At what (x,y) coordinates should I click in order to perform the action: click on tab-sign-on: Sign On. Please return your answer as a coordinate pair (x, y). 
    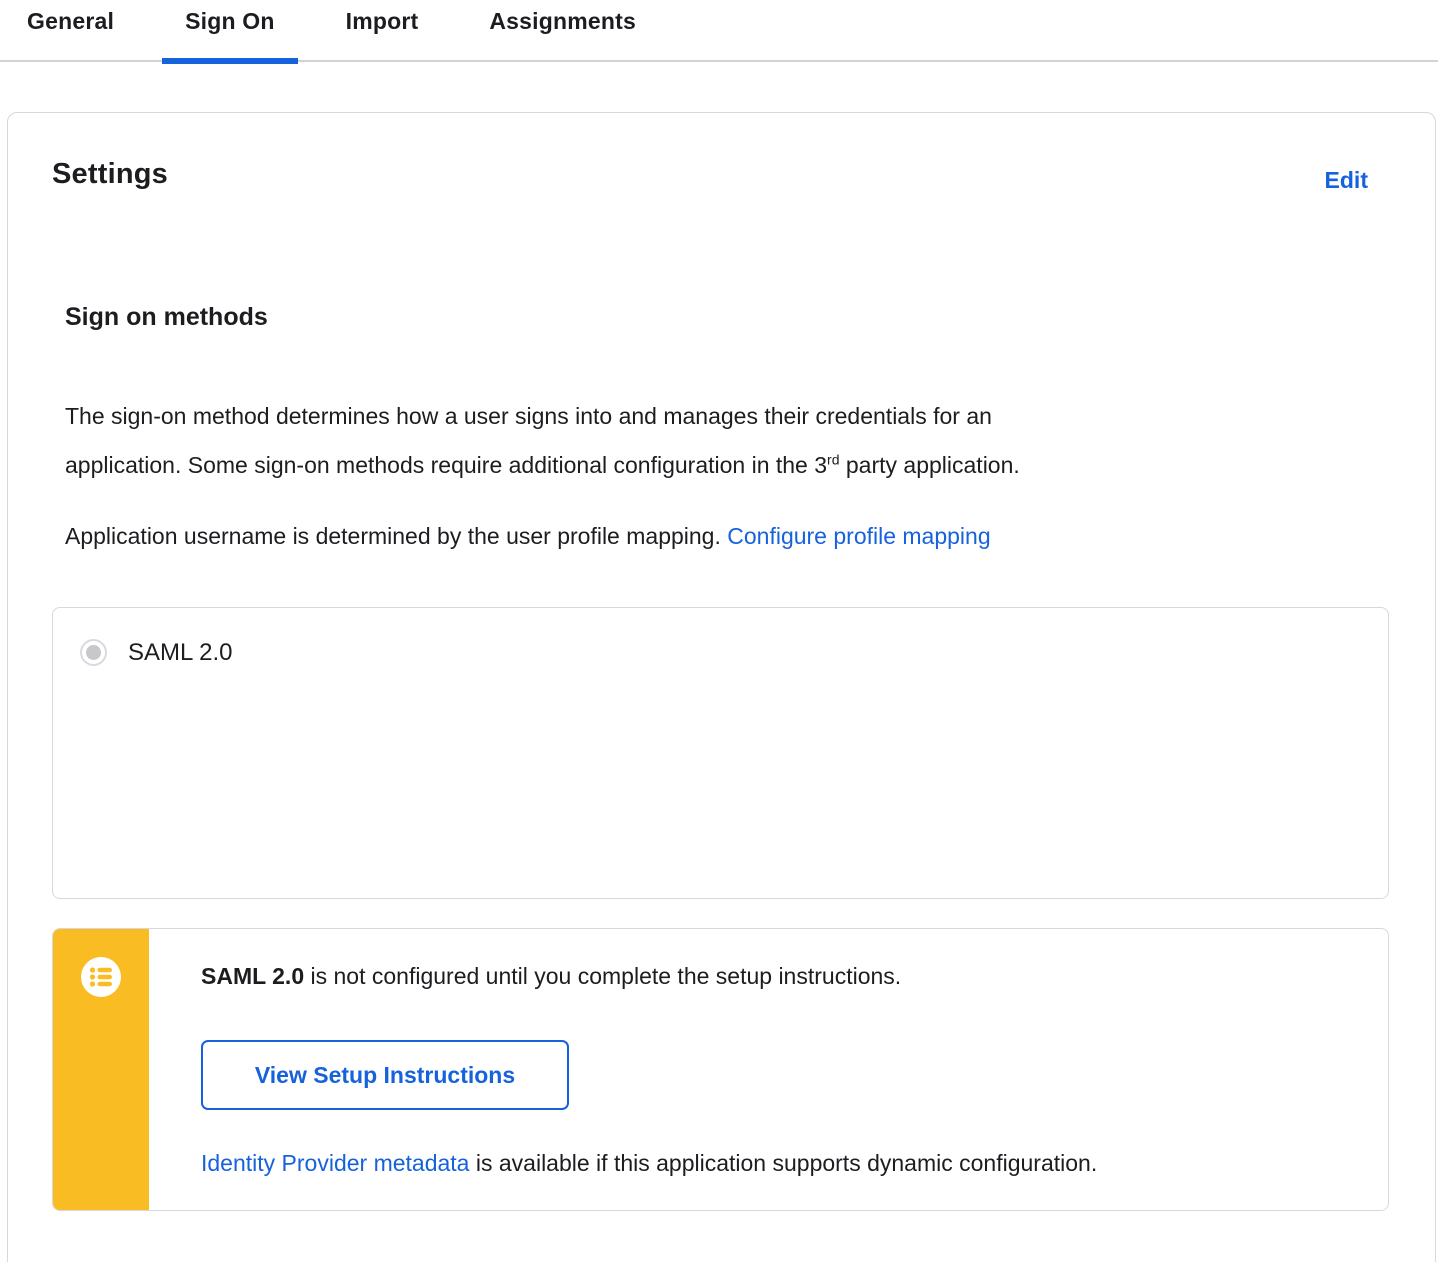
    Looking at the image, I should click on (230, 32).